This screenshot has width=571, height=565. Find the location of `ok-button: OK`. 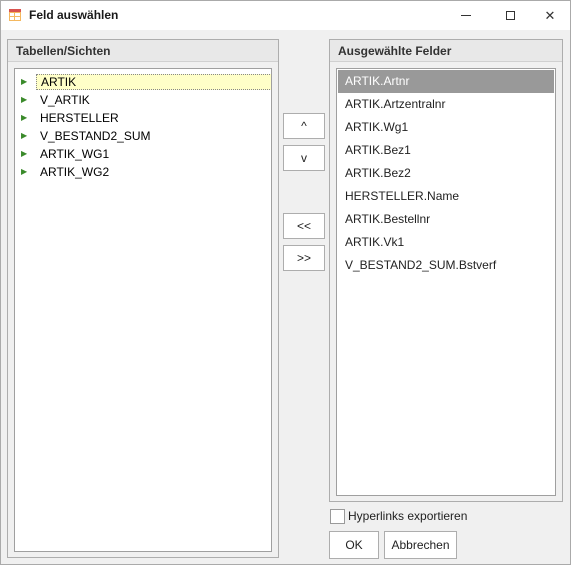

ok-button: OK is located at coordinates (354, 545).